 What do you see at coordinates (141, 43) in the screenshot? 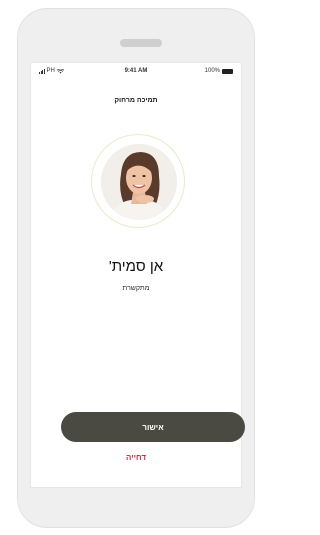
I see `phone-speaker` at bounding box center [141, 43].